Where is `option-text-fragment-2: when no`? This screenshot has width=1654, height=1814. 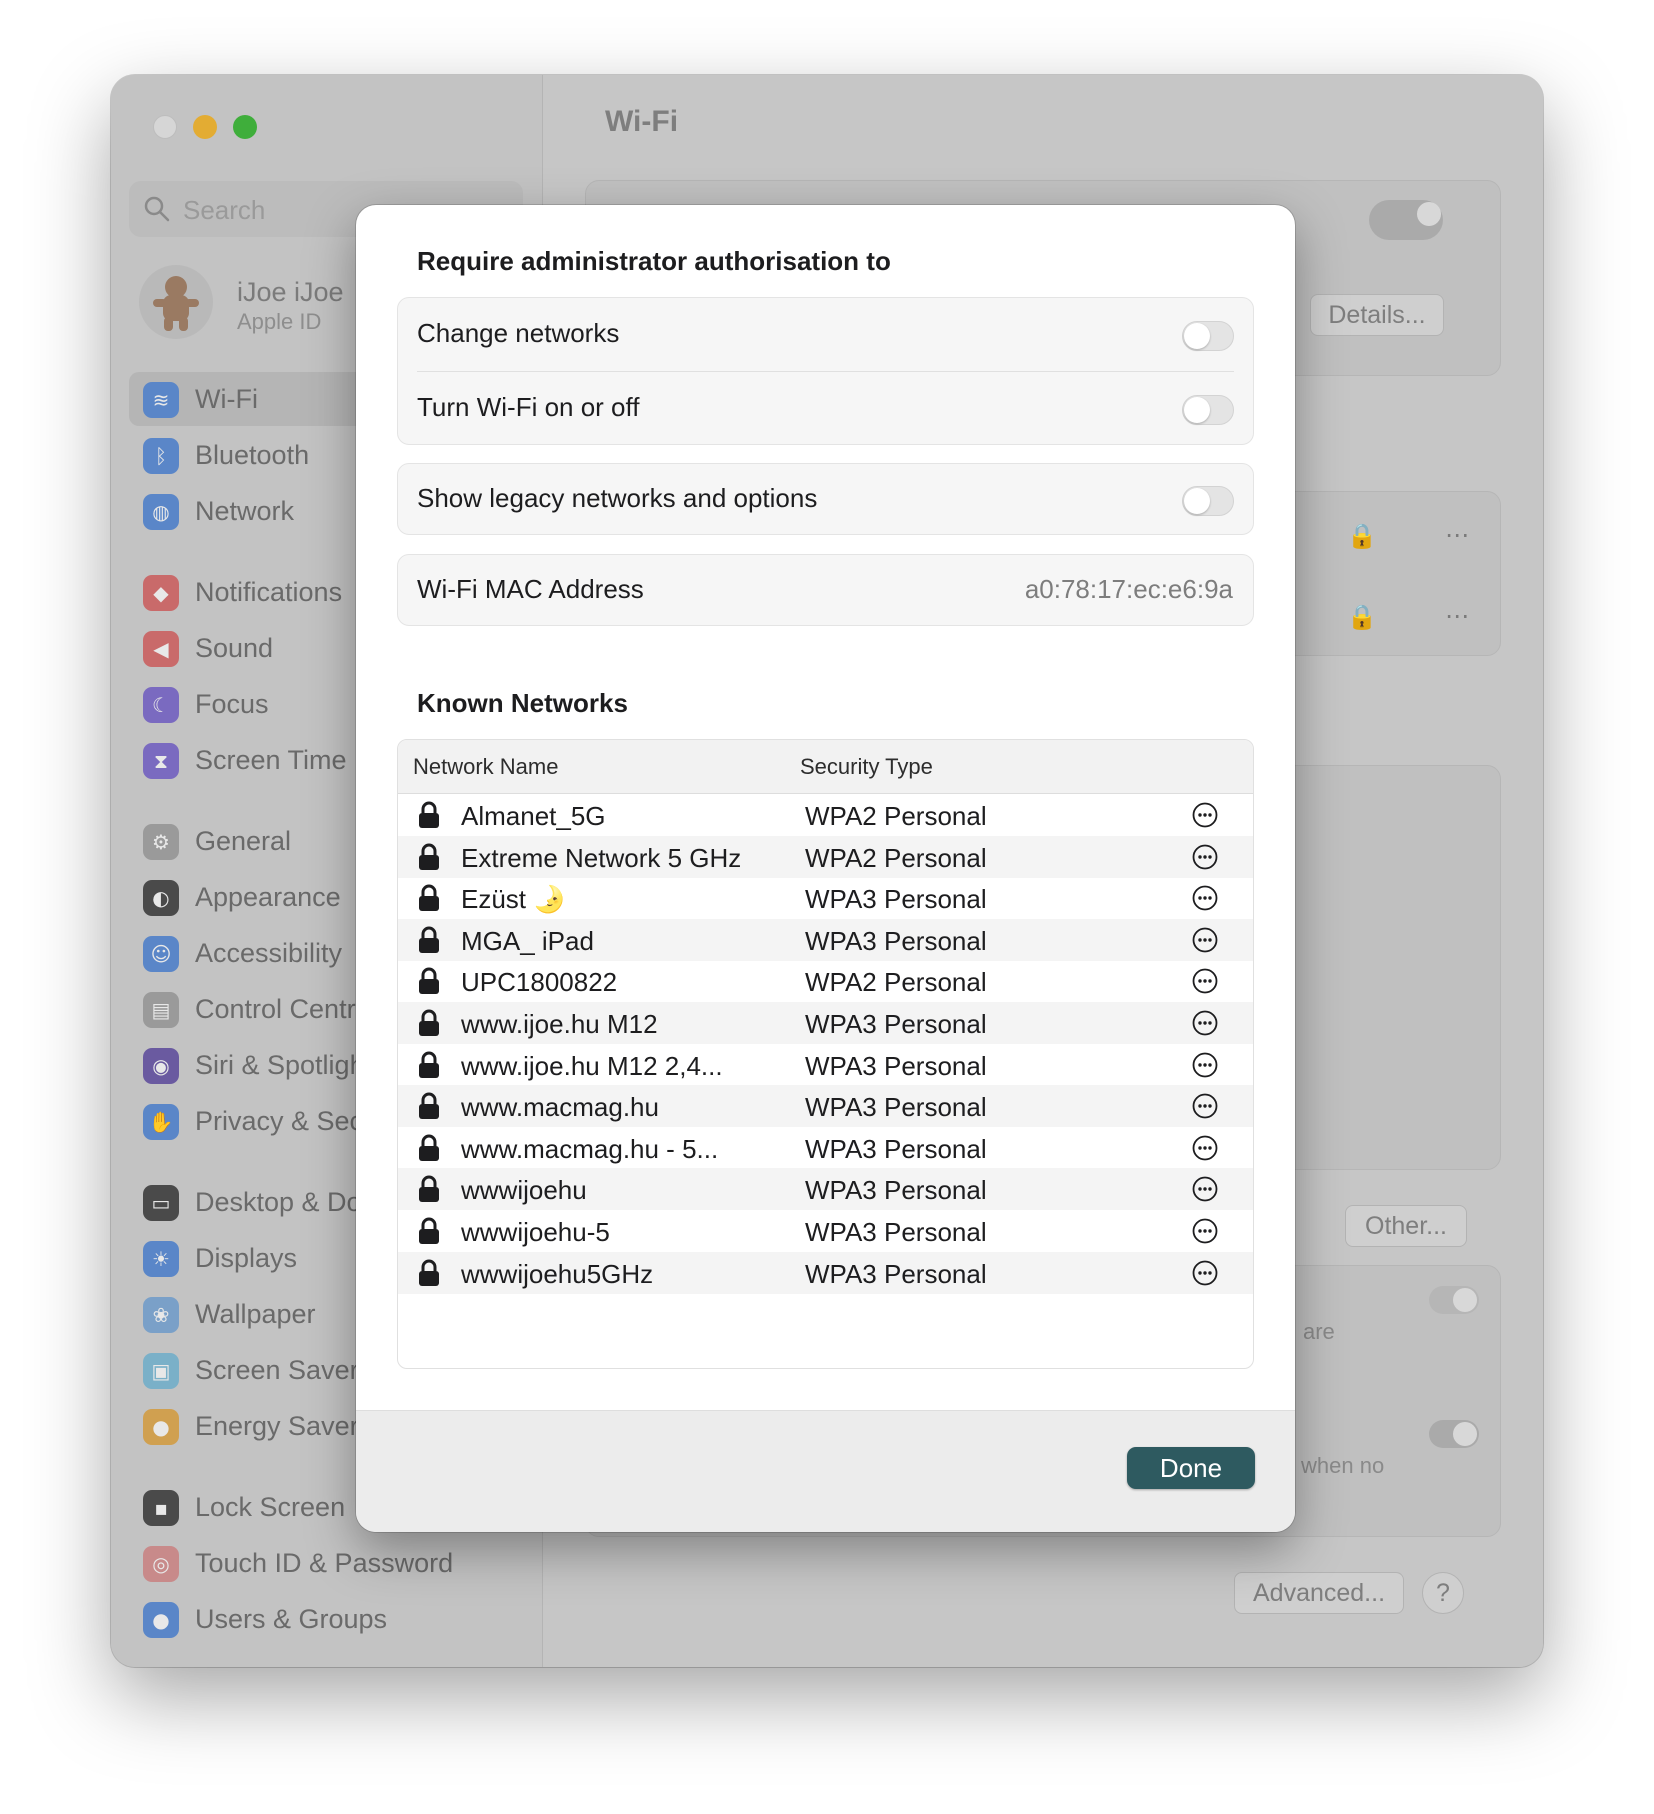 option-text-fragment-2: when no is located at coordinates (1343, 1465).